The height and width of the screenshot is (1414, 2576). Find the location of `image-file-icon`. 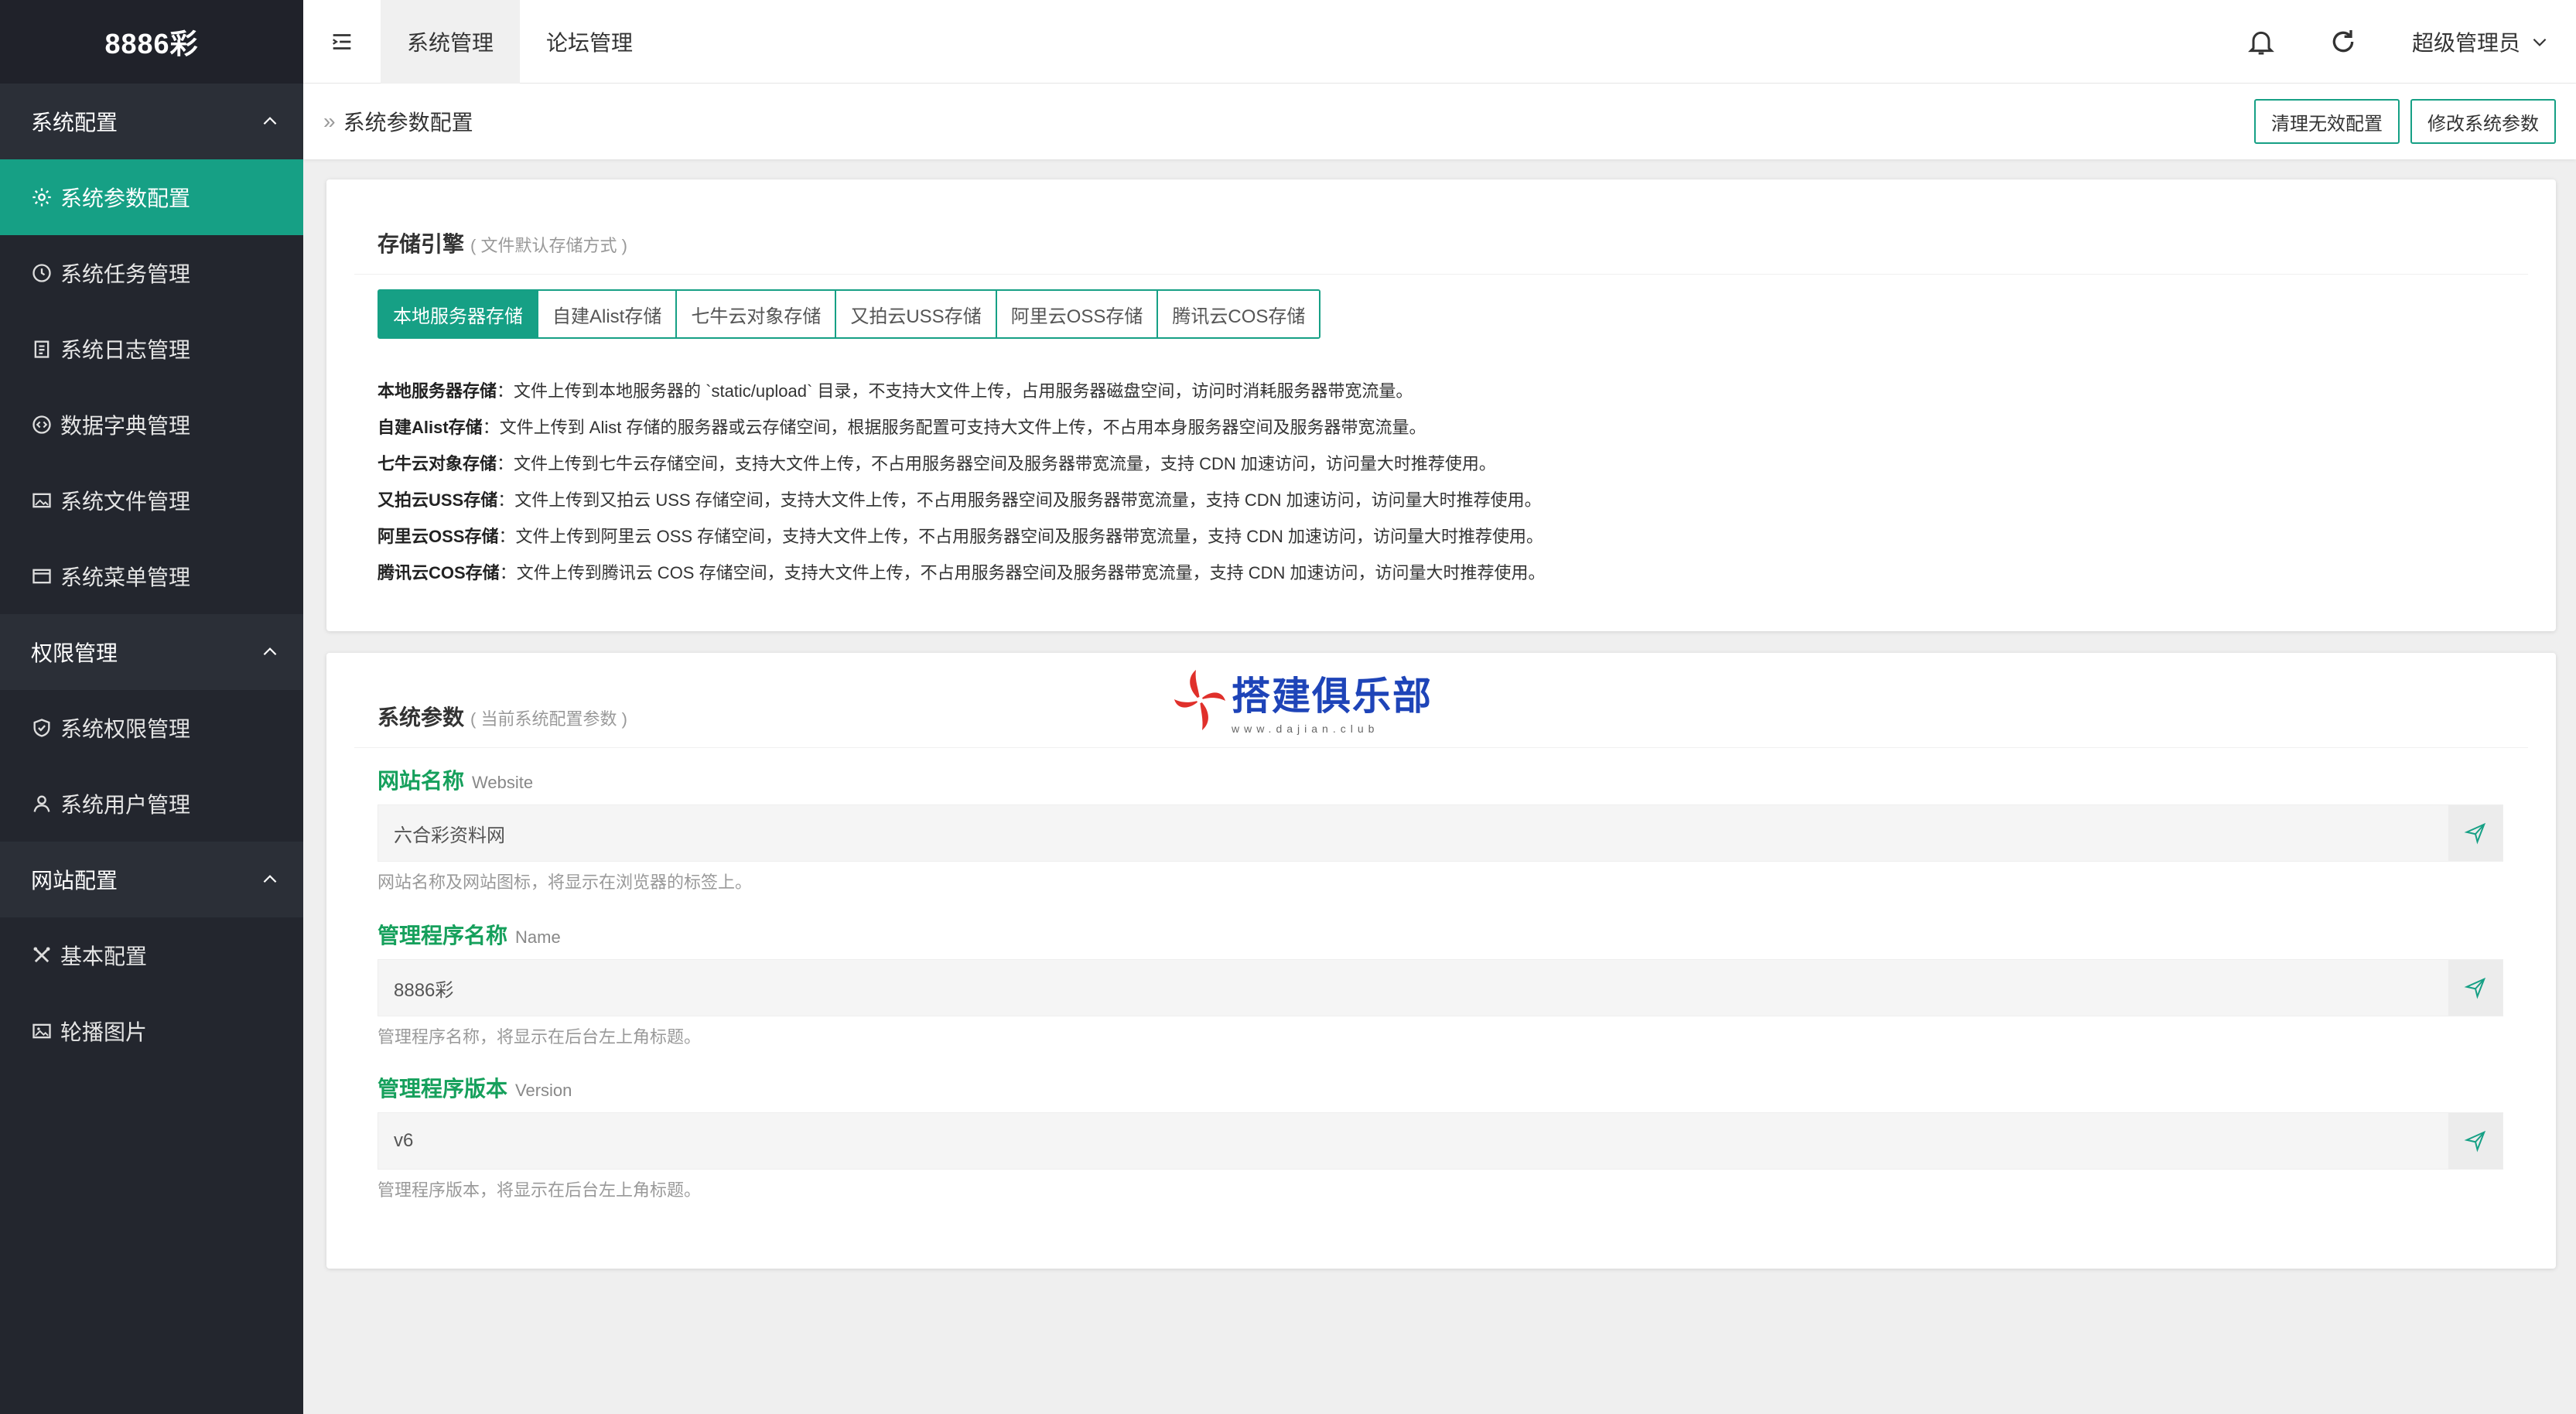

image-file-icon is located at coordinates (41, 500).